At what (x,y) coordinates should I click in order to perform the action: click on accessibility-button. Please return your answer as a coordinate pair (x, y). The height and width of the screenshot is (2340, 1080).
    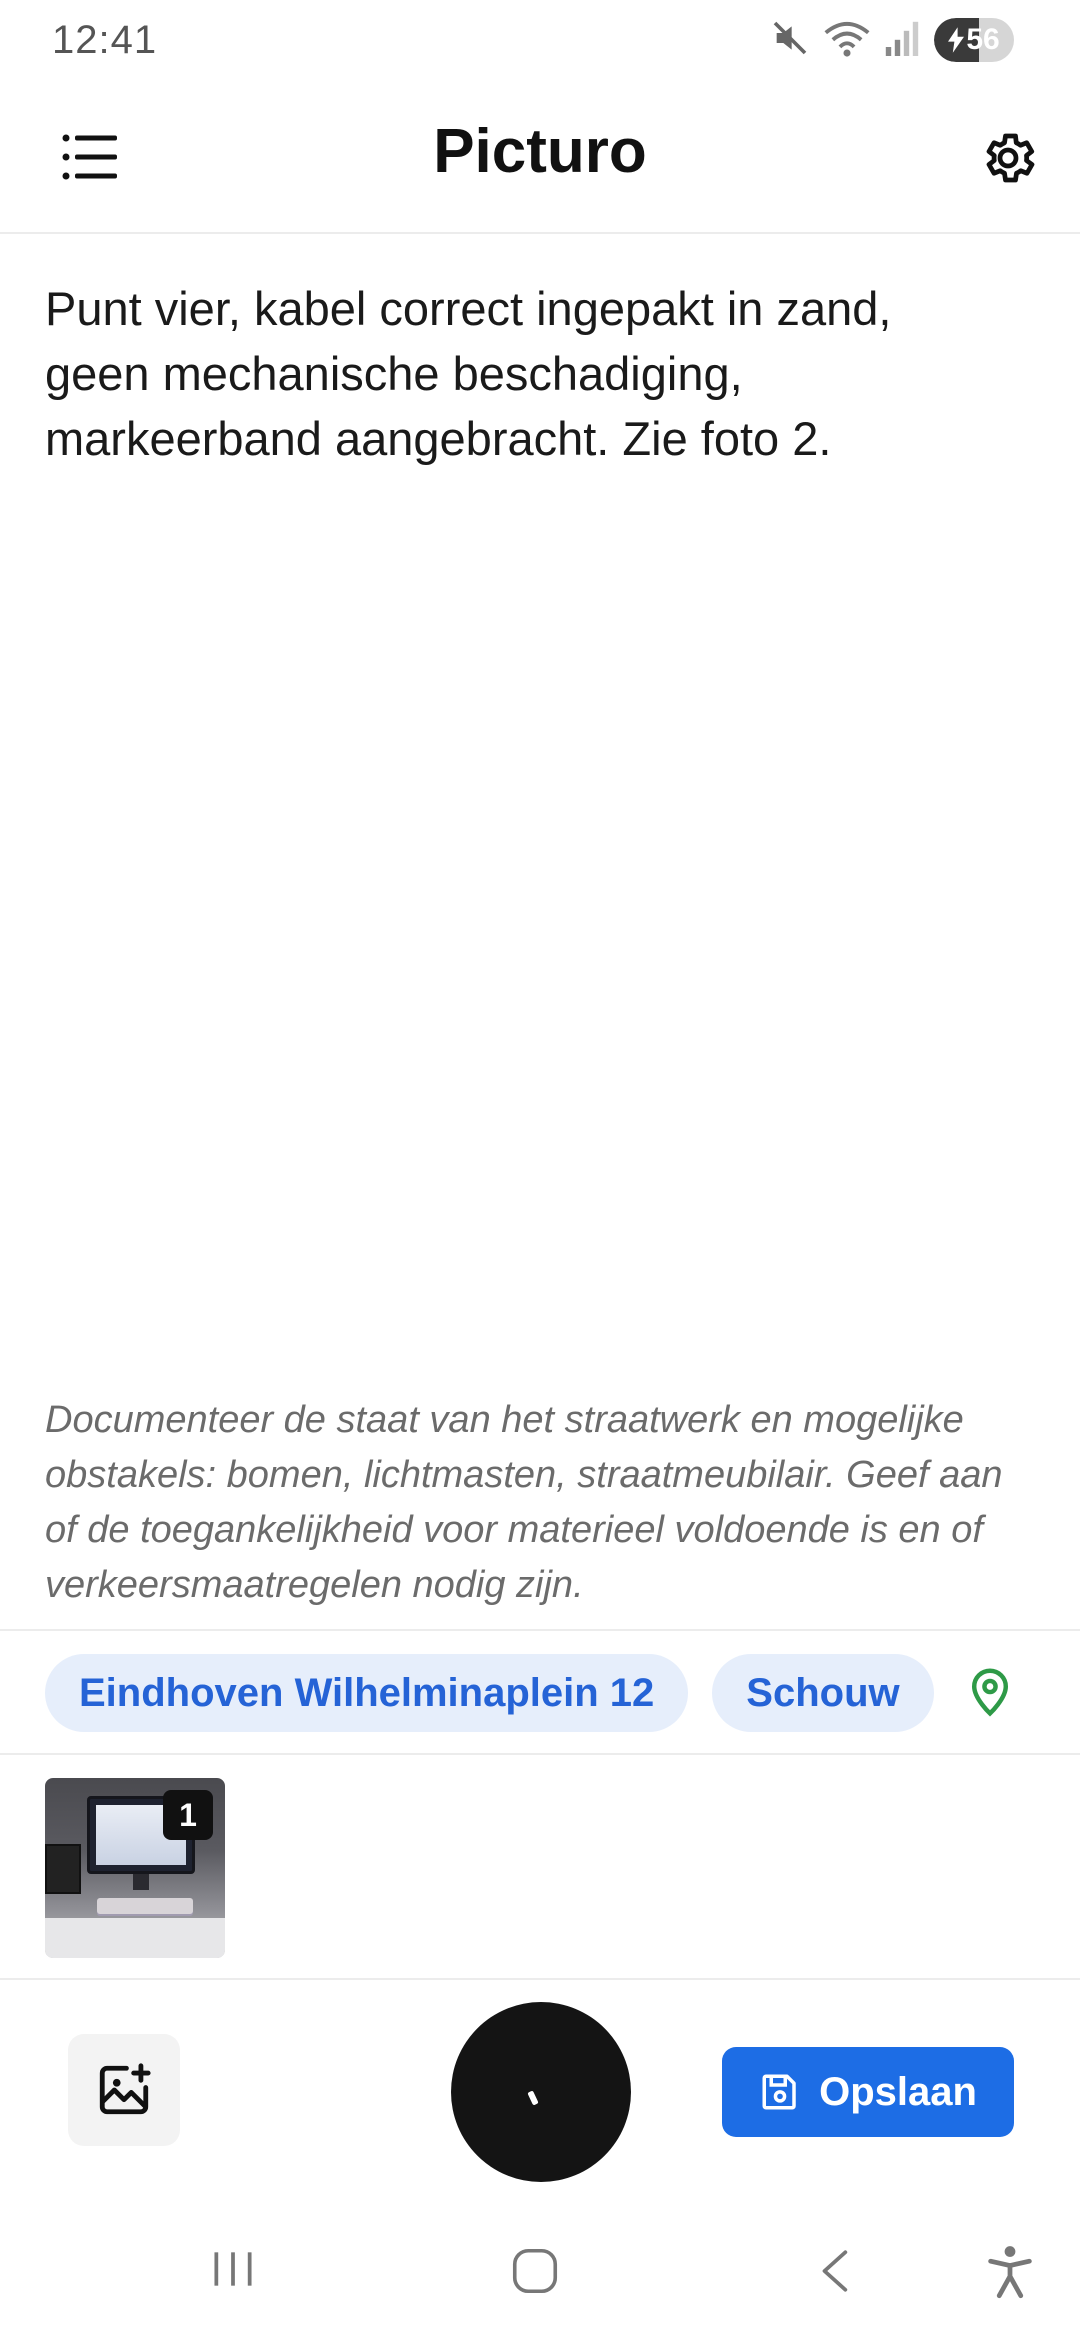
    Looking at the image, I should click on (1010, 2272).